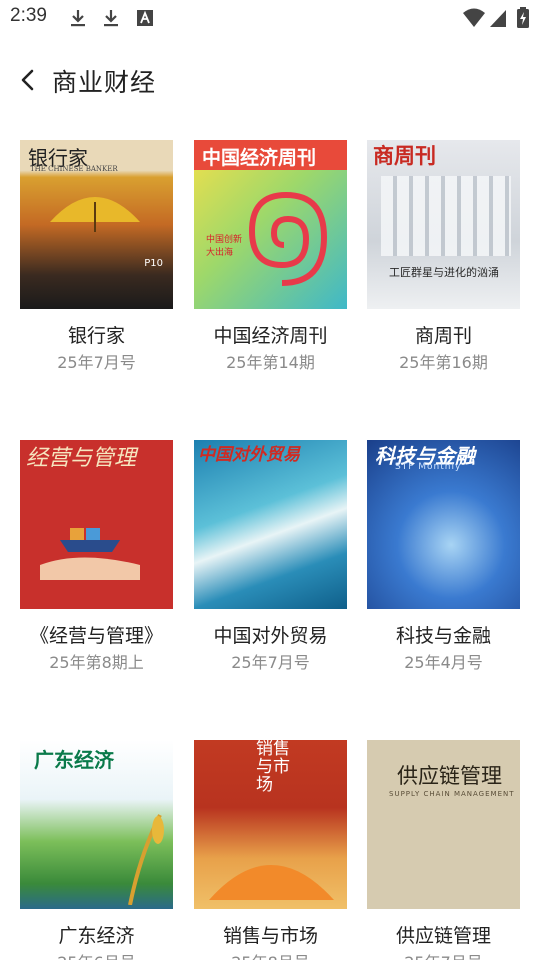 This screenshot has height=960, width=540. I want to click on magazine-card: 商周刊 工匠群星与进化的汹涌 商周刊 25年第16期, so click(443, 256).